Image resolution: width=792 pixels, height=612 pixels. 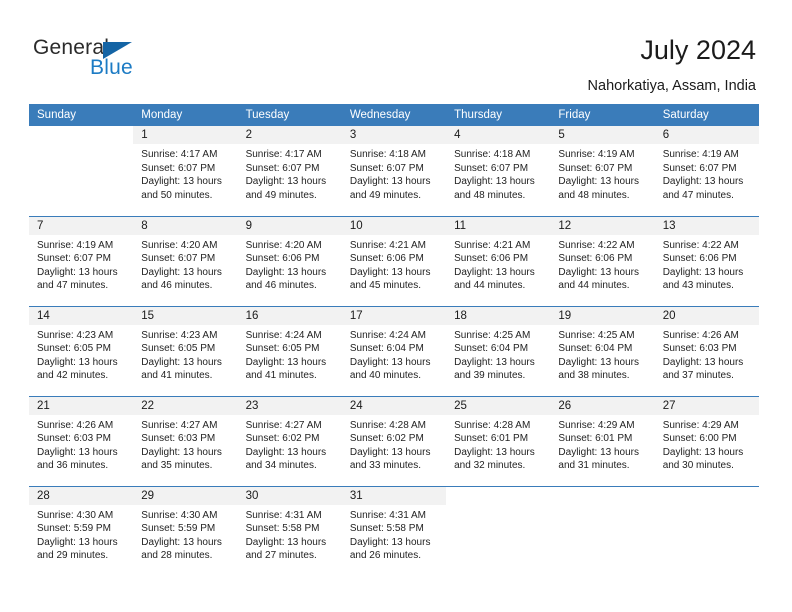 What do you see at coordinates (178, 529) in the screenshot?
I see `sunset-time: Sunset: 5:59 PM` at bounding box center [178, 529].